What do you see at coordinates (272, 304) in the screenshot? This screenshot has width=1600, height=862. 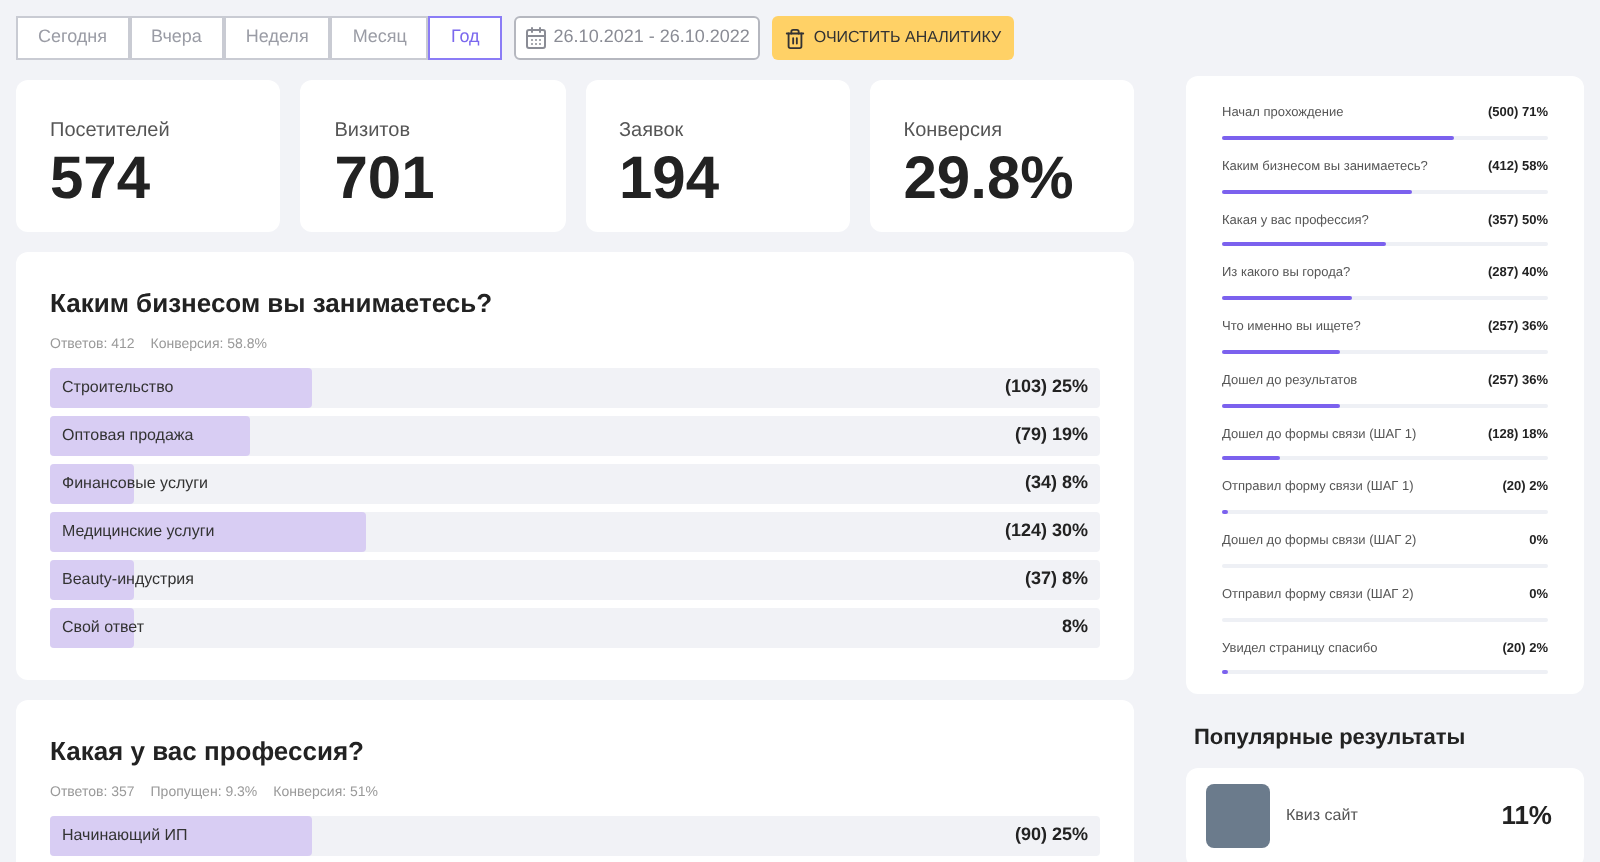 I see `question-title: Каким бизнесом вы занимаетесь?` at bounding box center [272, 304].